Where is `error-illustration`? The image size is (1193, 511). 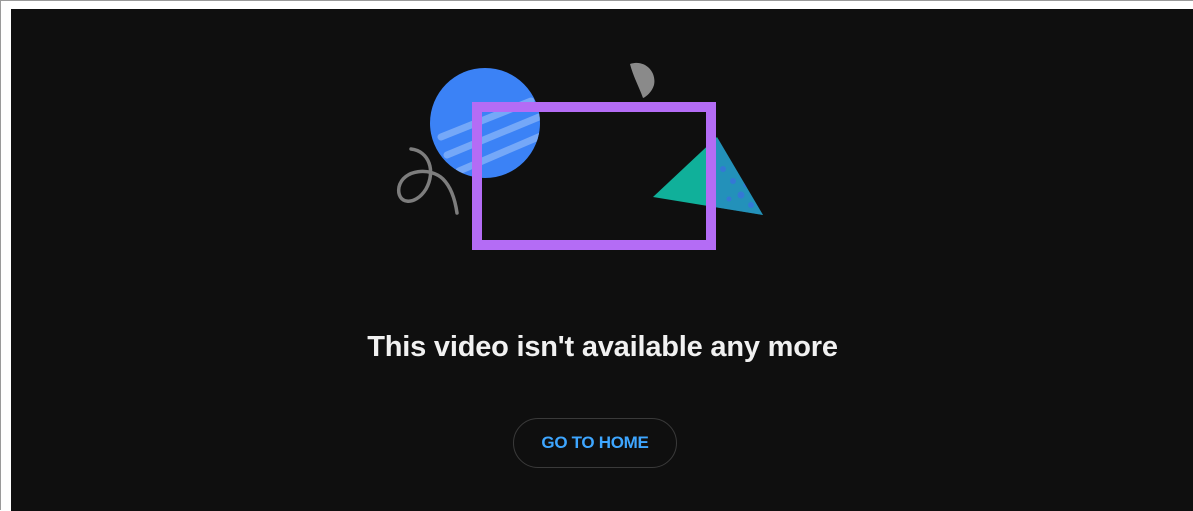 error-illustration is located at coordinates (580, 156).